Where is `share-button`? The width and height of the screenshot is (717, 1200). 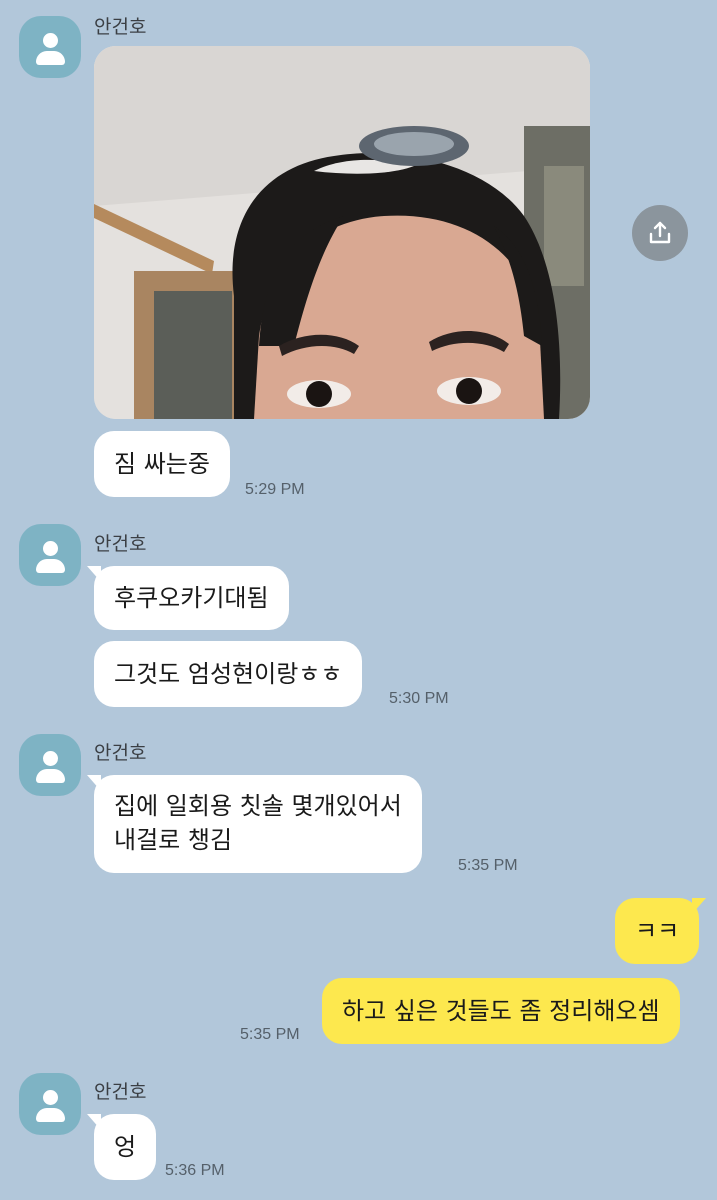
share-button is located at coordinates (660, 233).